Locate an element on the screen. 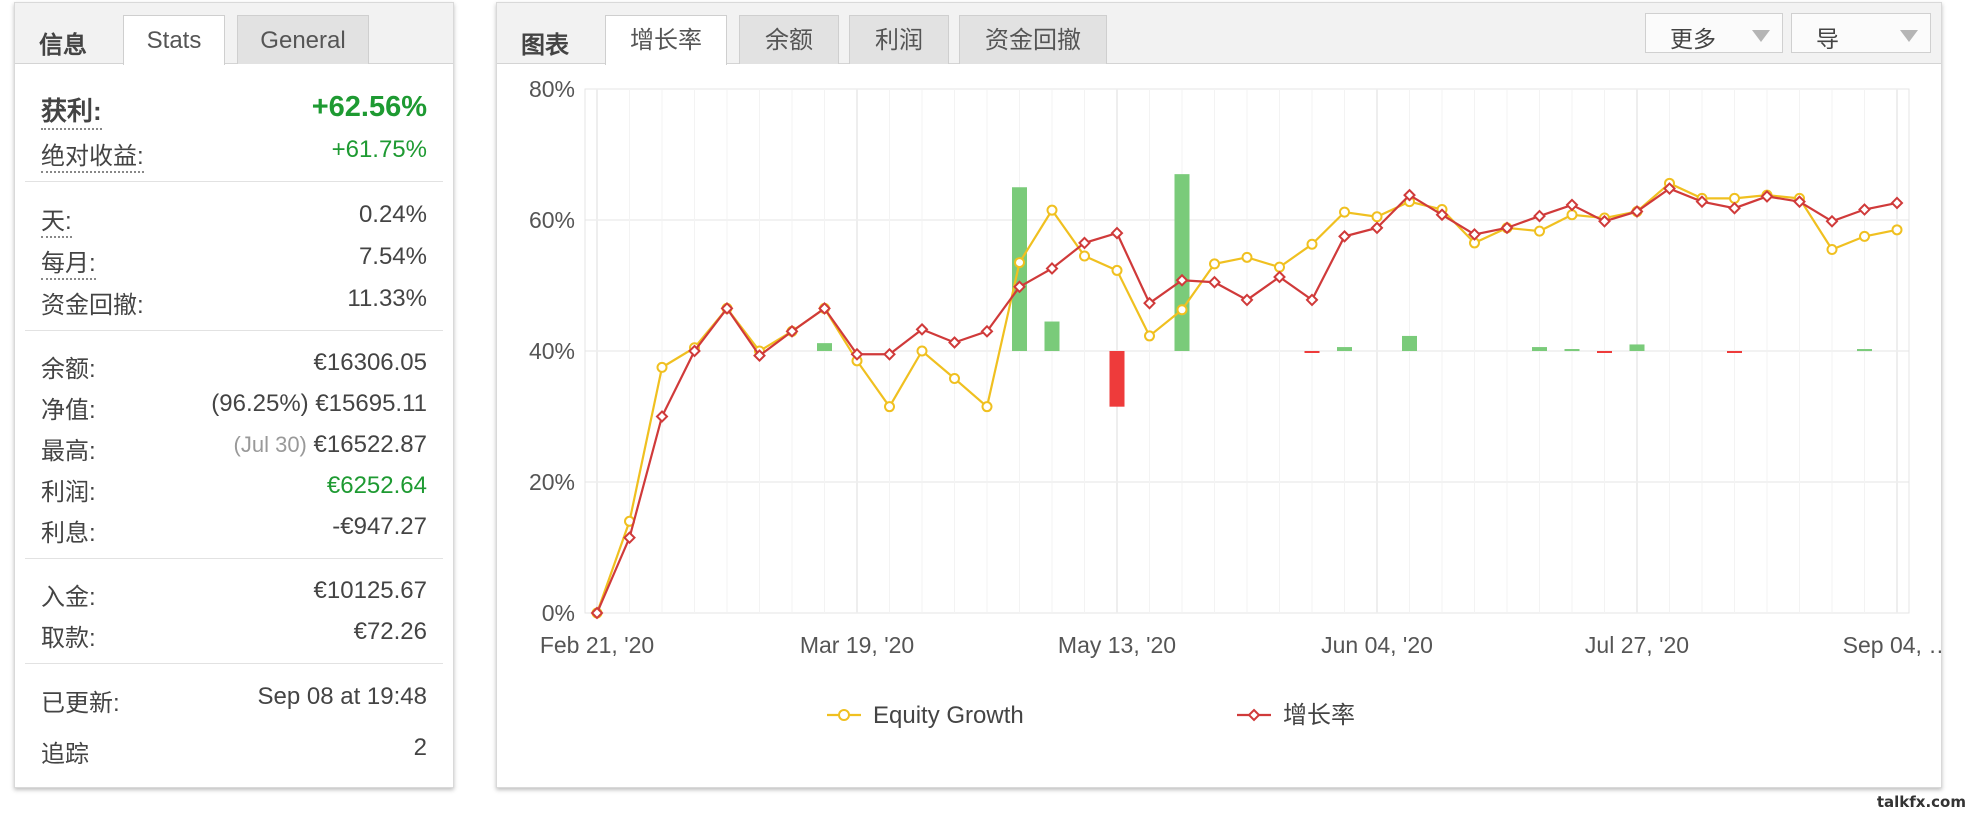 The image size is (1972, 815). watermark: talkfx.com is located at coordinates (1921, 802).